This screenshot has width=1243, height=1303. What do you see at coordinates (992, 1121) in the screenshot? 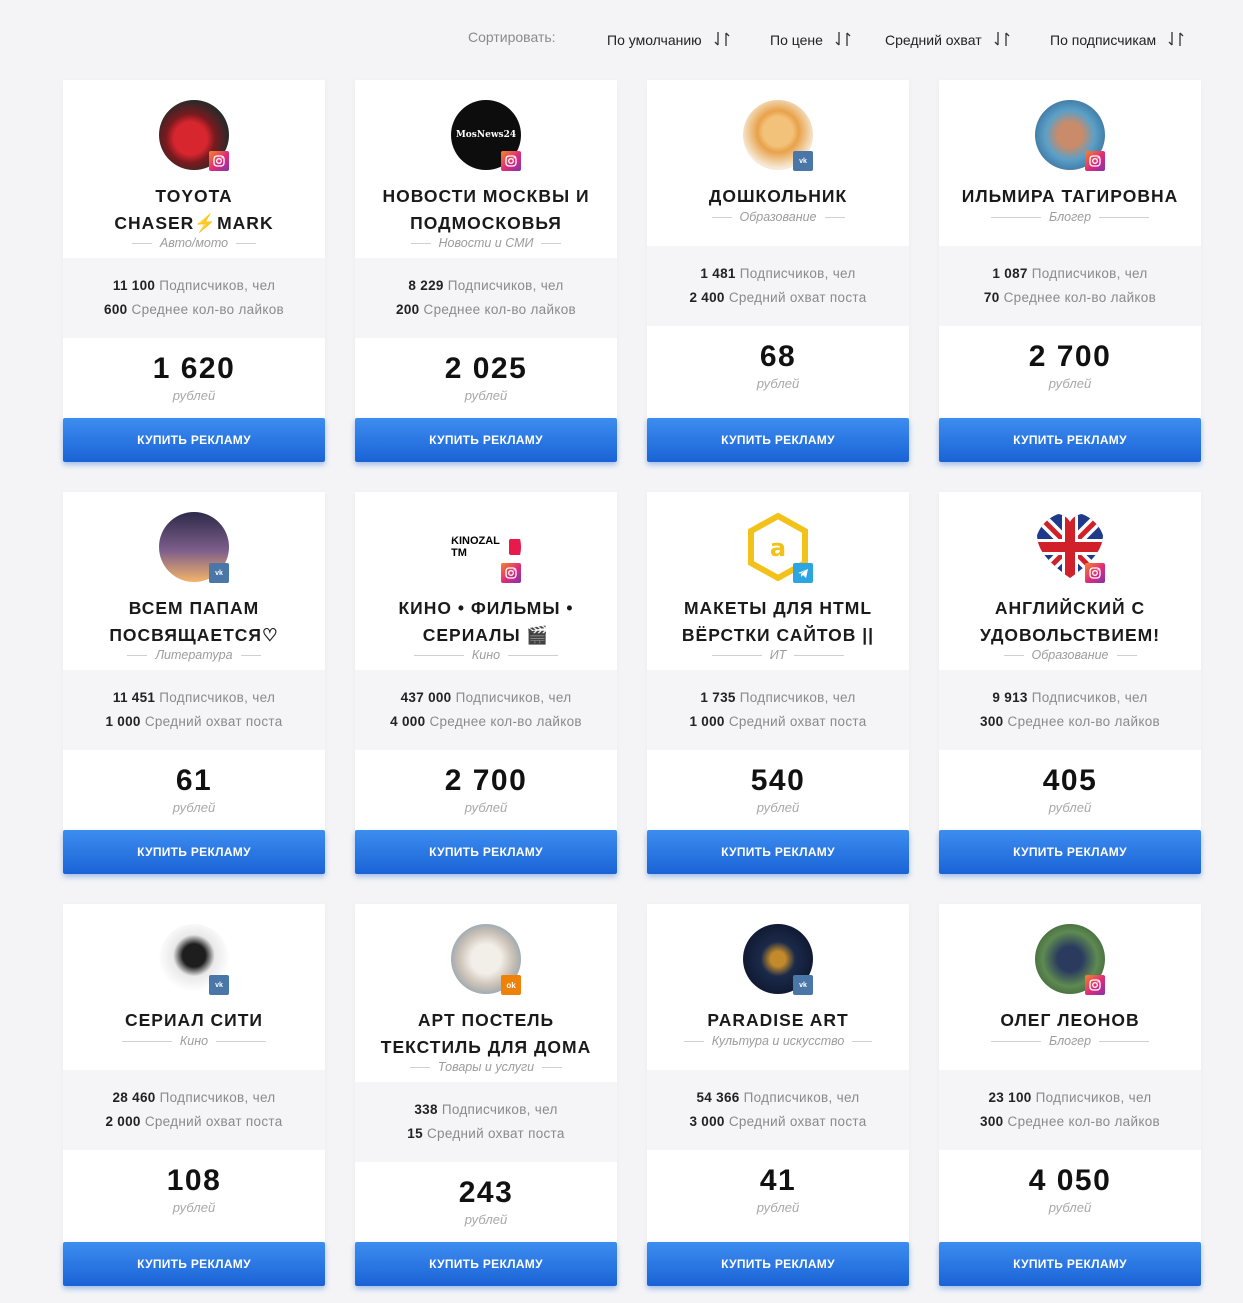
I see `engagement-value: 300` at bounding box center [992, 1121].